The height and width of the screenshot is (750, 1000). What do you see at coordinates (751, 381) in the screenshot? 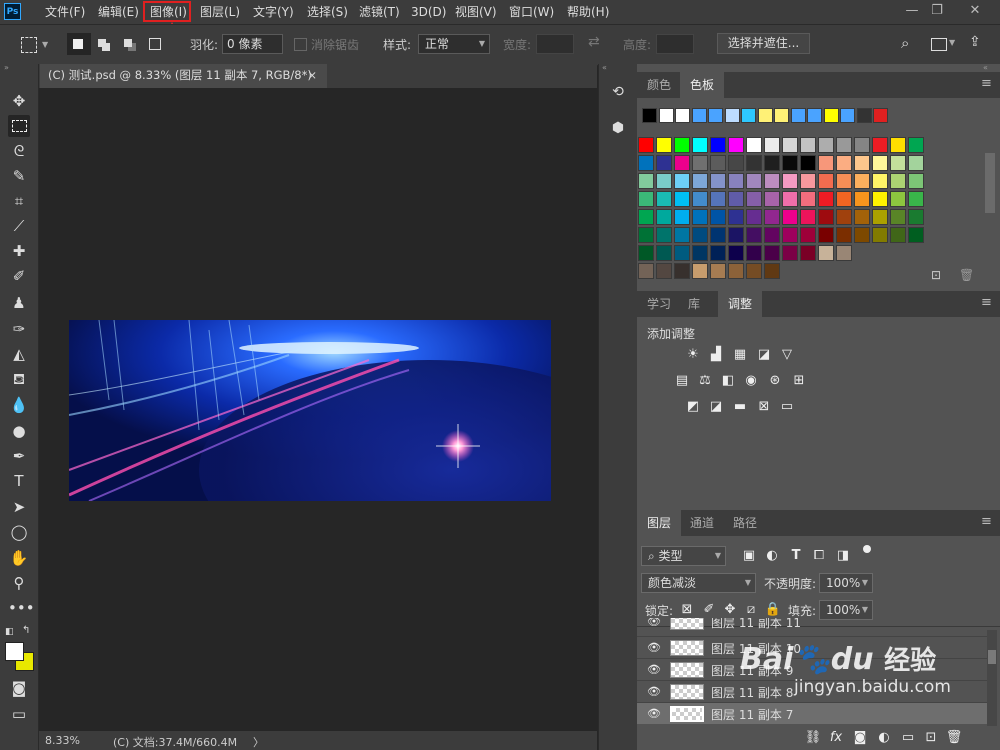
I see `photo-filter-icon: ◉` at bounding box center [751, 381].